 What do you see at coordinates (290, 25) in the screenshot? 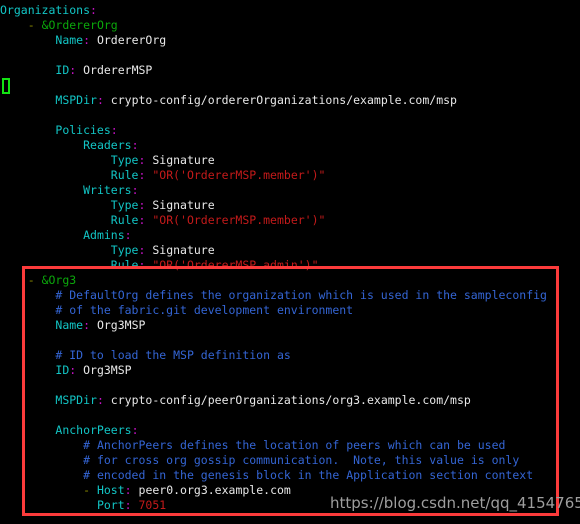
I see `code-line: - &OrdererOrg` at bounding box center [290, 25].